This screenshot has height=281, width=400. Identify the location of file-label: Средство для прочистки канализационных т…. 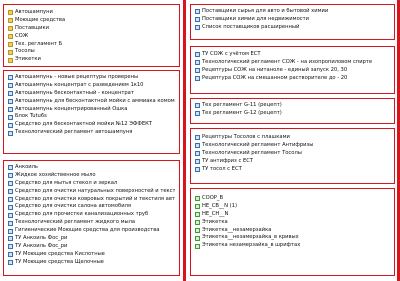
(82, 214).